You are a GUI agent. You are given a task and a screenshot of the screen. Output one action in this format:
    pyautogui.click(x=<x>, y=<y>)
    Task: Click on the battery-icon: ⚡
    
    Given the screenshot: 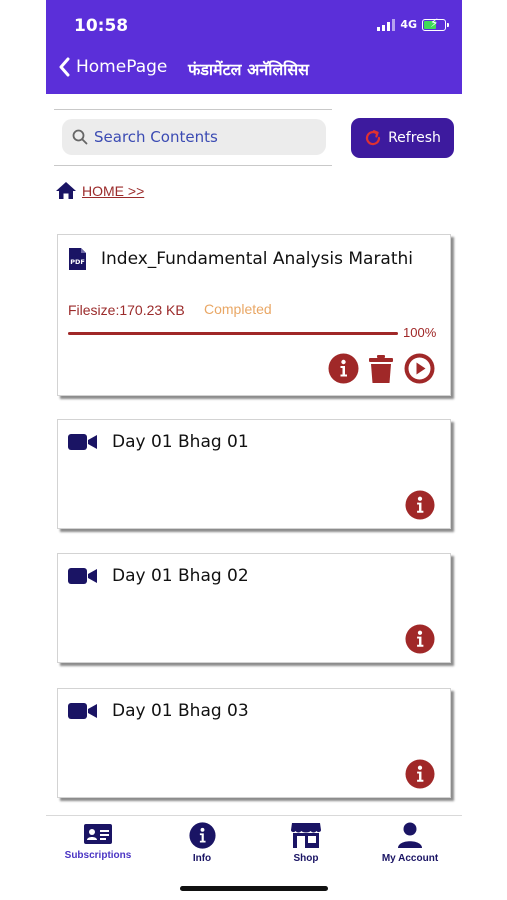 What is the action you would take?
    pyautogui.click(x=435, y=24)
    